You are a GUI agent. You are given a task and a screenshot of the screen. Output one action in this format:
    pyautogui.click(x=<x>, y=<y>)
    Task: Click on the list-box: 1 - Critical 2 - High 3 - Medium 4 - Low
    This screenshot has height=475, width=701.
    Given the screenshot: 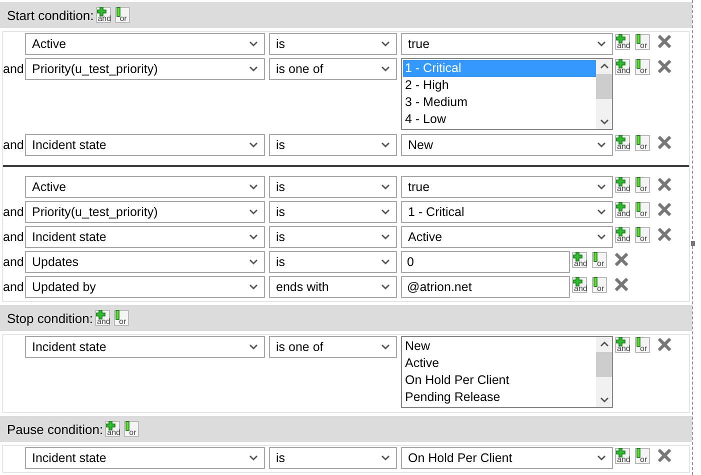 What is the action you would take?
    pyautogui.click(x=507, y=94)
    